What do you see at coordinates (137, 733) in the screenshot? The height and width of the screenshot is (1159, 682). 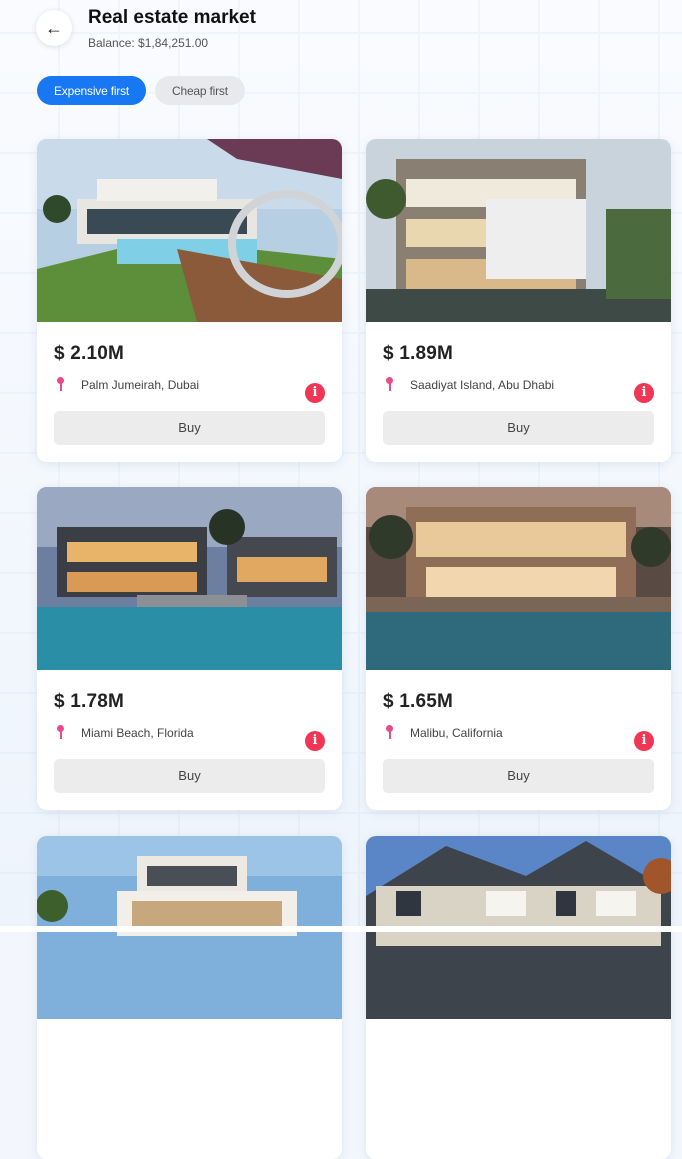 I see `location-text: Miami Beach, Florida` at bounding box center [137, 733].